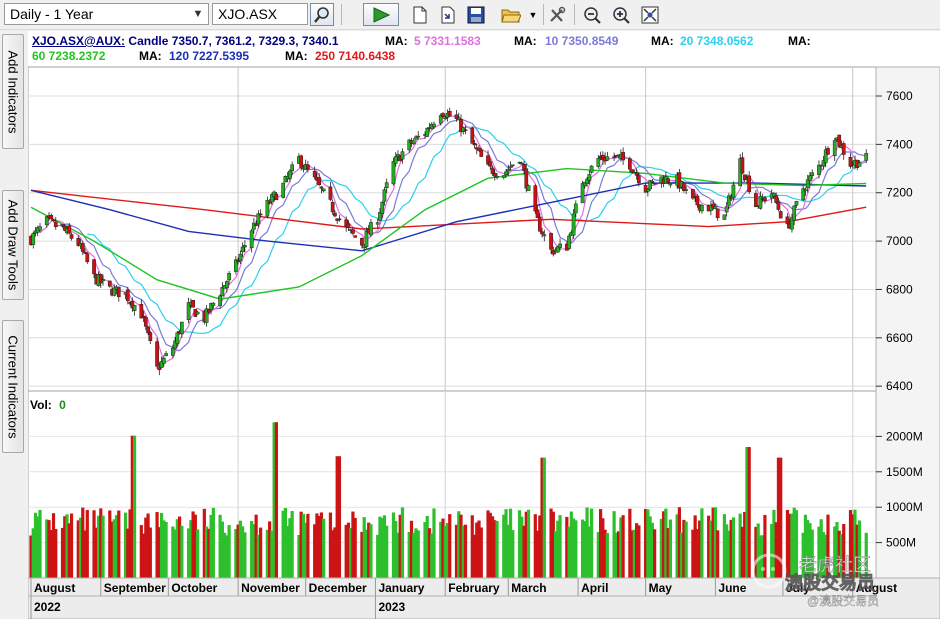  What do you see at coordinates (420, 14) in the screenshot?
I see `new-page-button` at bounding box center [420, 14].